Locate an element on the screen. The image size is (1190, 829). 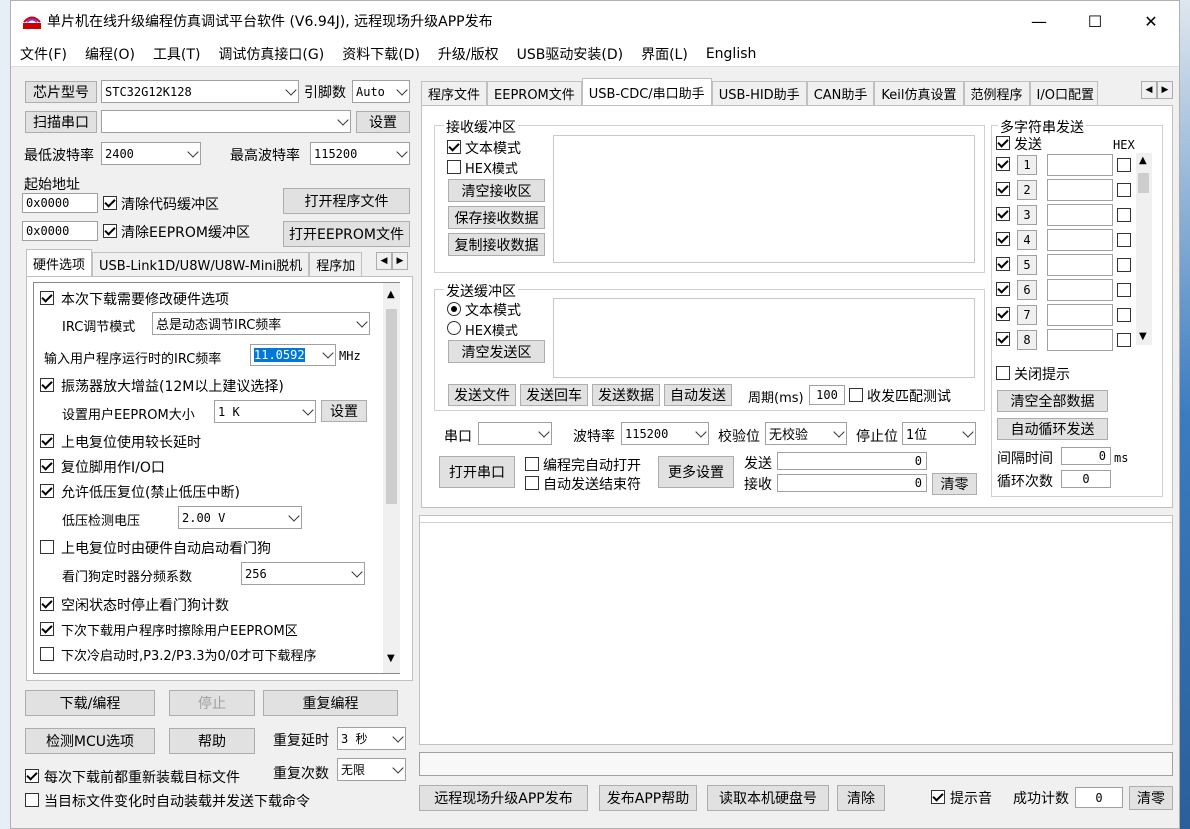
tab-usb-hid: USB-HID助手 is located at coordinates (759, 93).